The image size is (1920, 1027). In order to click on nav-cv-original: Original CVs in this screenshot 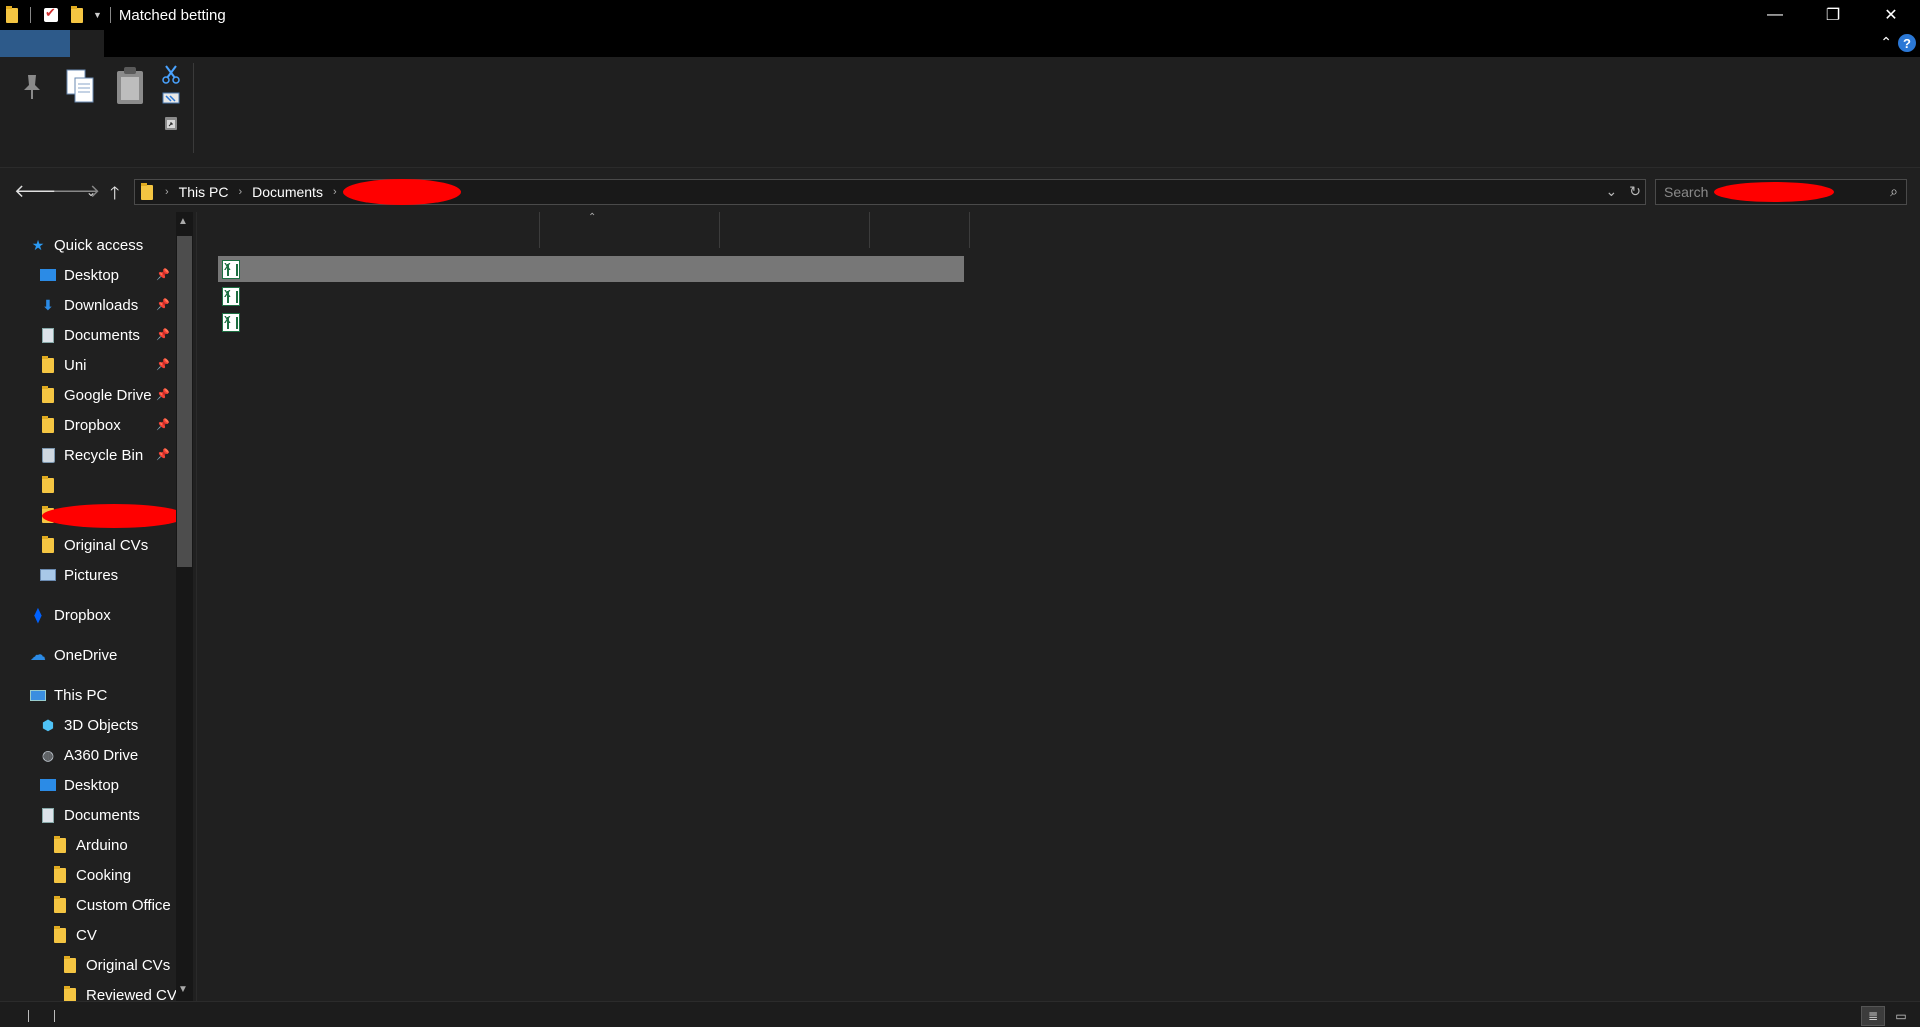, I will do `click(116, 965)`.